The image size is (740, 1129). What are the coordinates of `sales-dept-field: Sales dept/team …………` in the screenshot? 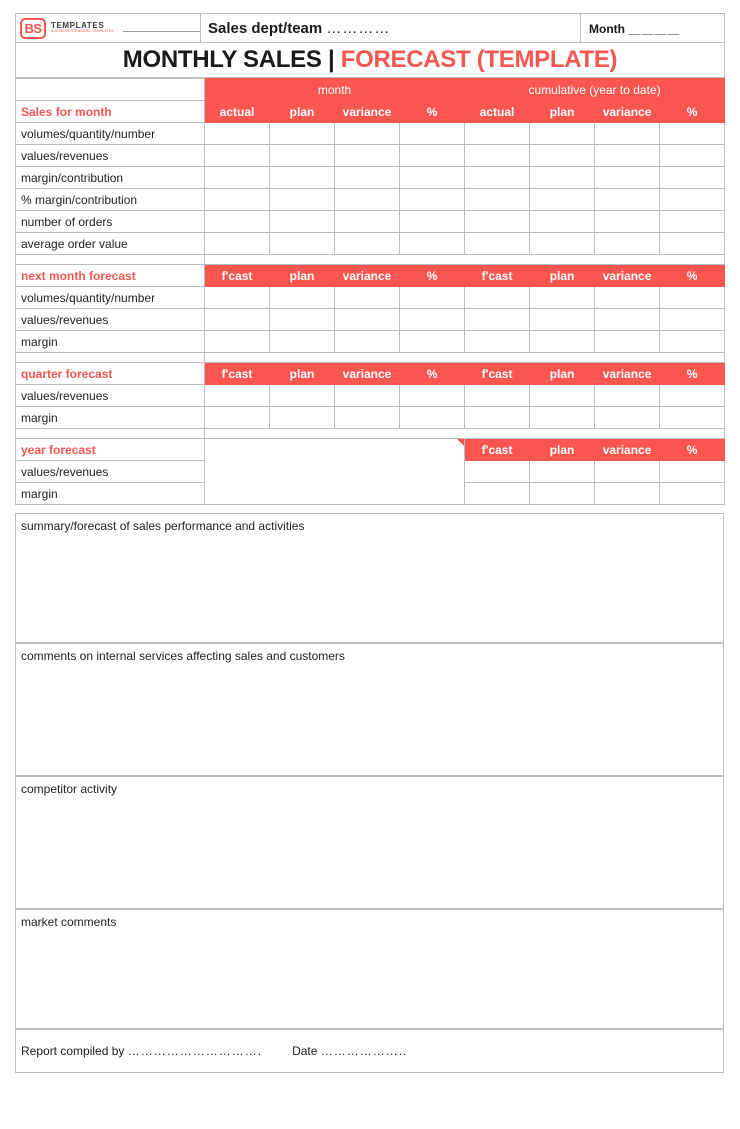 It's located at (390, 28).